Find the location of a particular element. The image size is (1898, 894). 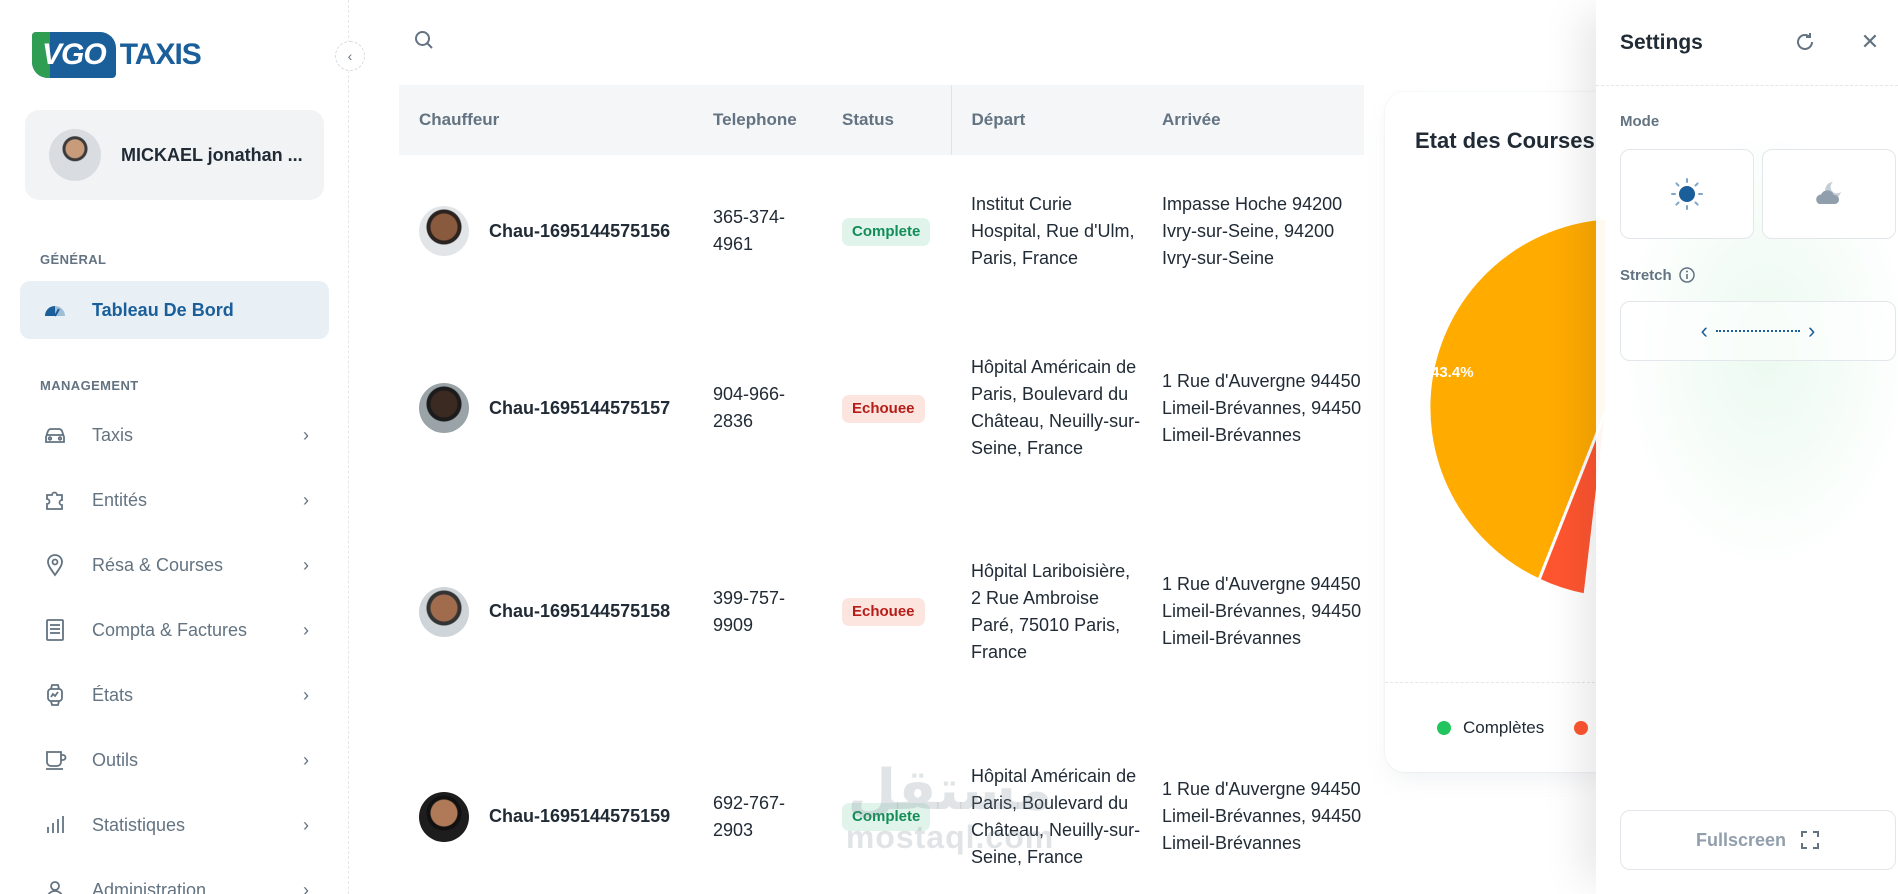

fullscreen-button: Fullscreen is located at coordinates (1758, 840).